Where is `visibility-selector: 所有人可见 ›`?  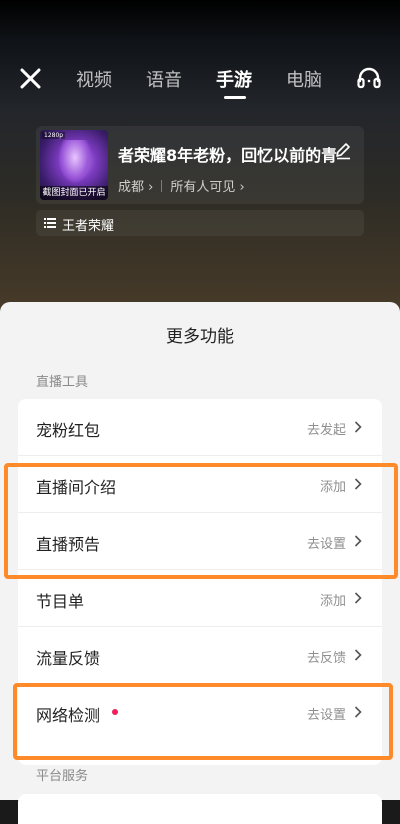
visibility-selector: 所有人可见 › is located at coordinates (207, 187).